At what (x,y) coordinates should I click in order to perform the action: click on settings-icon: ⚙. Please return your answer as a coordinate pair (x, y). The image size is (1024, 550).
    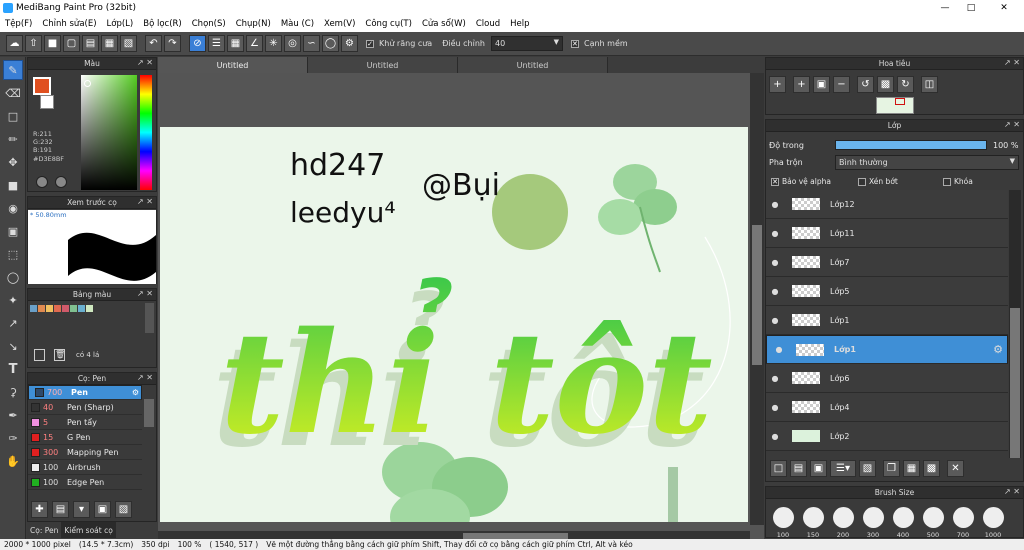
    Looking at the image, I should click on (349, 43).